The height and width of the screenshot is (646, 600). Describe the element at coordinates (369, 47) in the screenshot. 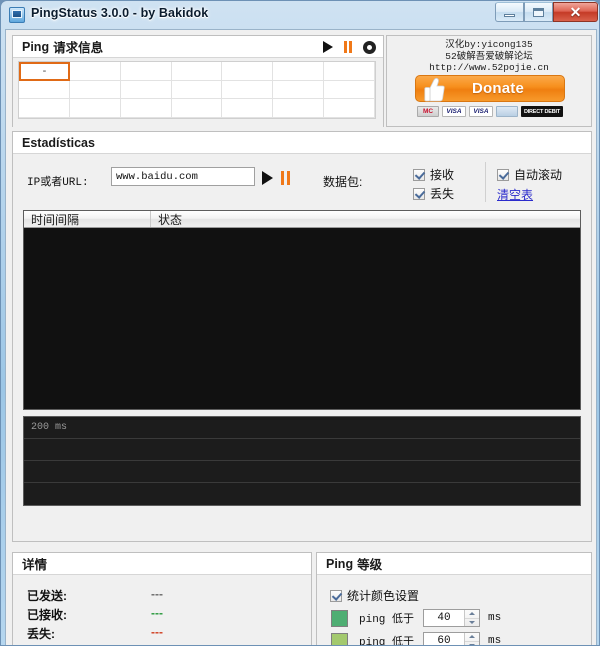

I see `gear-icon` at that location.